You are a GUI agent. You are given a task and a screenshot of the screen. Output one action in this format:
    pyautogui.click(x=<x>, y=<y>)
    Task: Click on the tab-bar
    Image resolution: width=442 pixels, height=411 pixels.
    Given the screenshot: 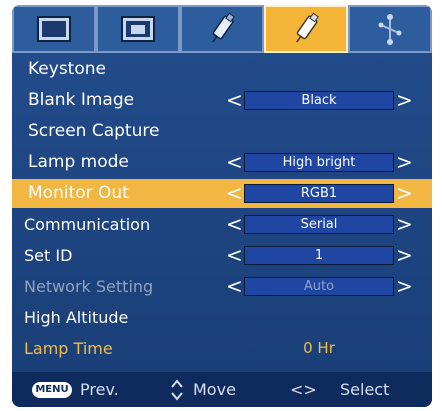 What is the action you would take?
    pyautogui.click(x=222, y=29)
    